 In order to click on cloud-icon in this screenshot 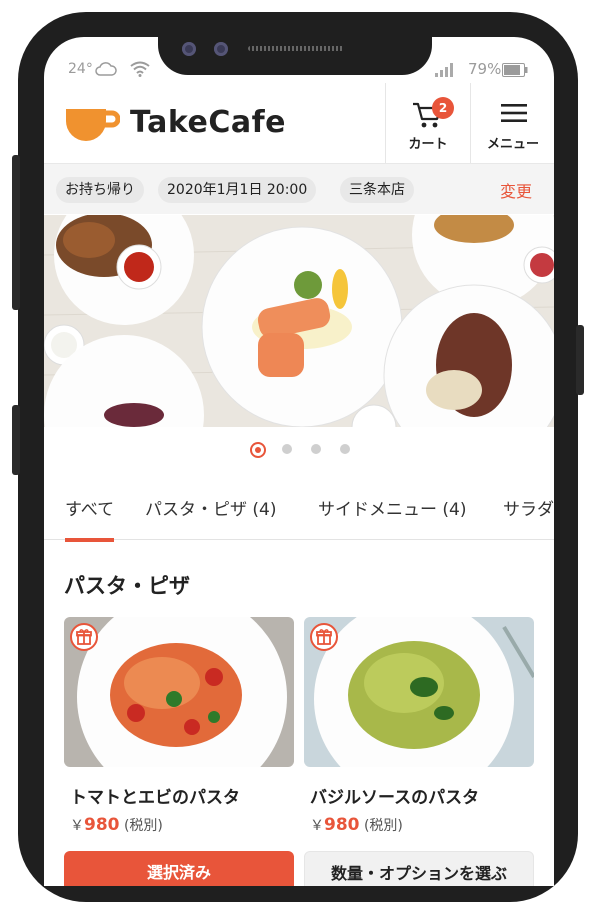, I will do `click(106, 71)`.